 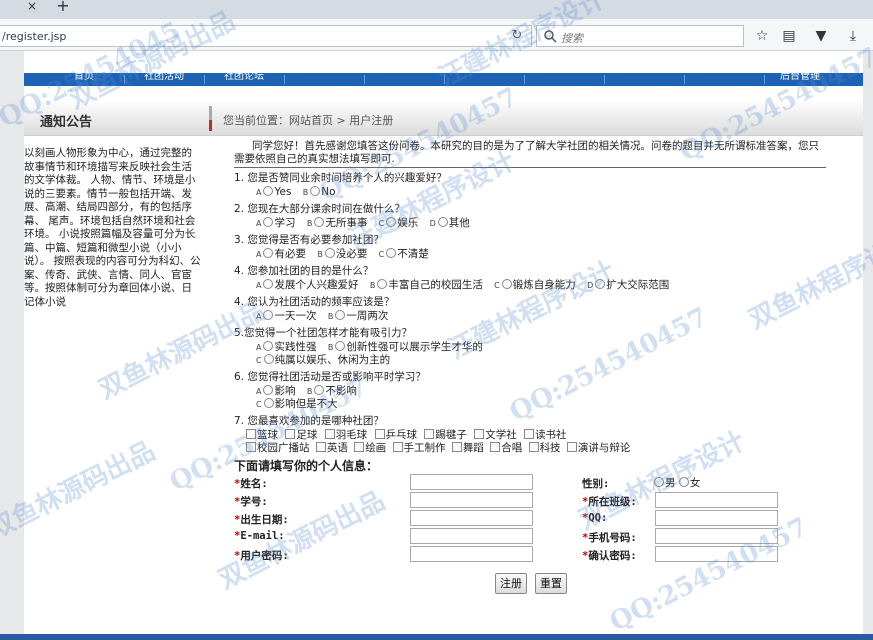 I want to click on reset-button: 重置, so click(x=551, y=583).